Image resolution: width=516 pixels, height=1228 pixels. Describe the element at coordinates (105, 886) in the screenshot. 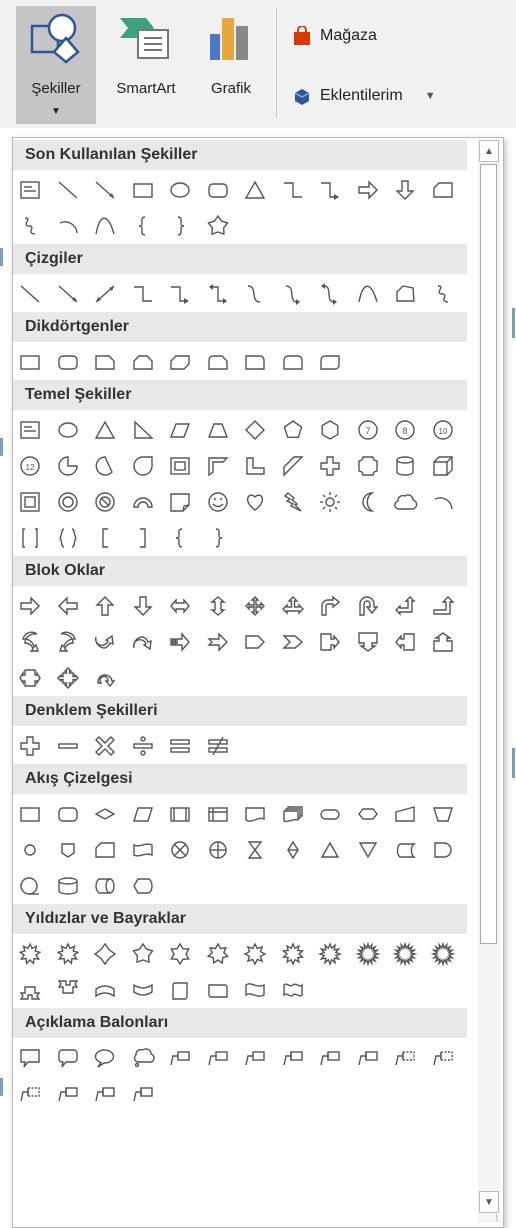

I see `shape-direct-access` at that location.